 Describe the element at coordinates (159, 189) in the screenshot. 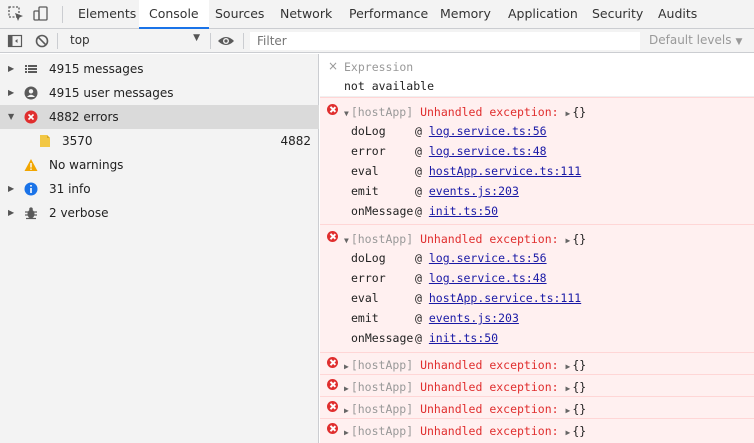

I see `sidebar-item-info: ▶ 31 info` at that location.